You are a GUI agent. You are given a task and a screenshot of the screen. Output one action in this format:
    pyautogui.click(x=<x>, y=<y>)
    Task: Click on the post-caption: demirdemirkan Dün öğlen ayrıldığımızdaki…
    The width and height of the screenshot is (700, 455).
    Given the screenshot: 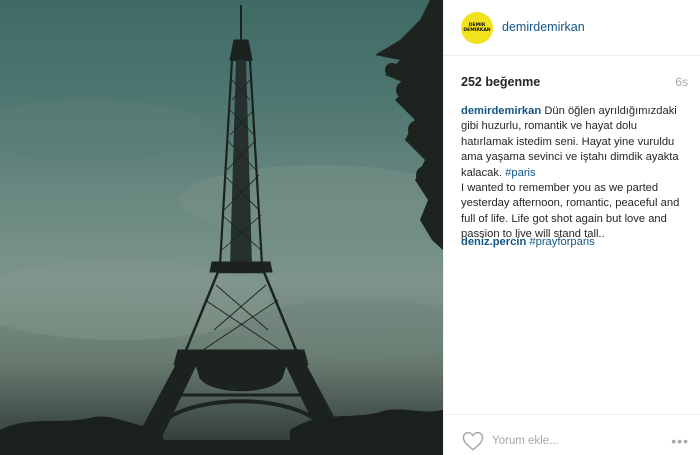 What is the action you would take?
    pyautogui.click(x=576, y=173)
    